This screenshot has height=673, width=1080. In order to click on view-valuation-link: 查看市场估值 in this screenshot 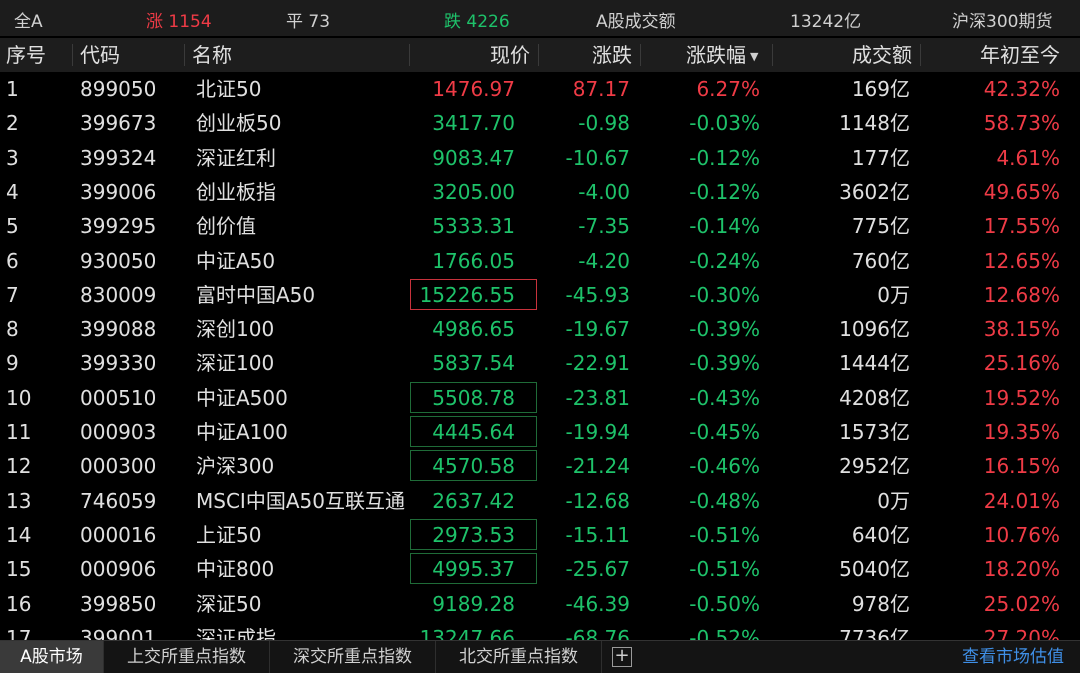, I will do `click(1013, 657)`.